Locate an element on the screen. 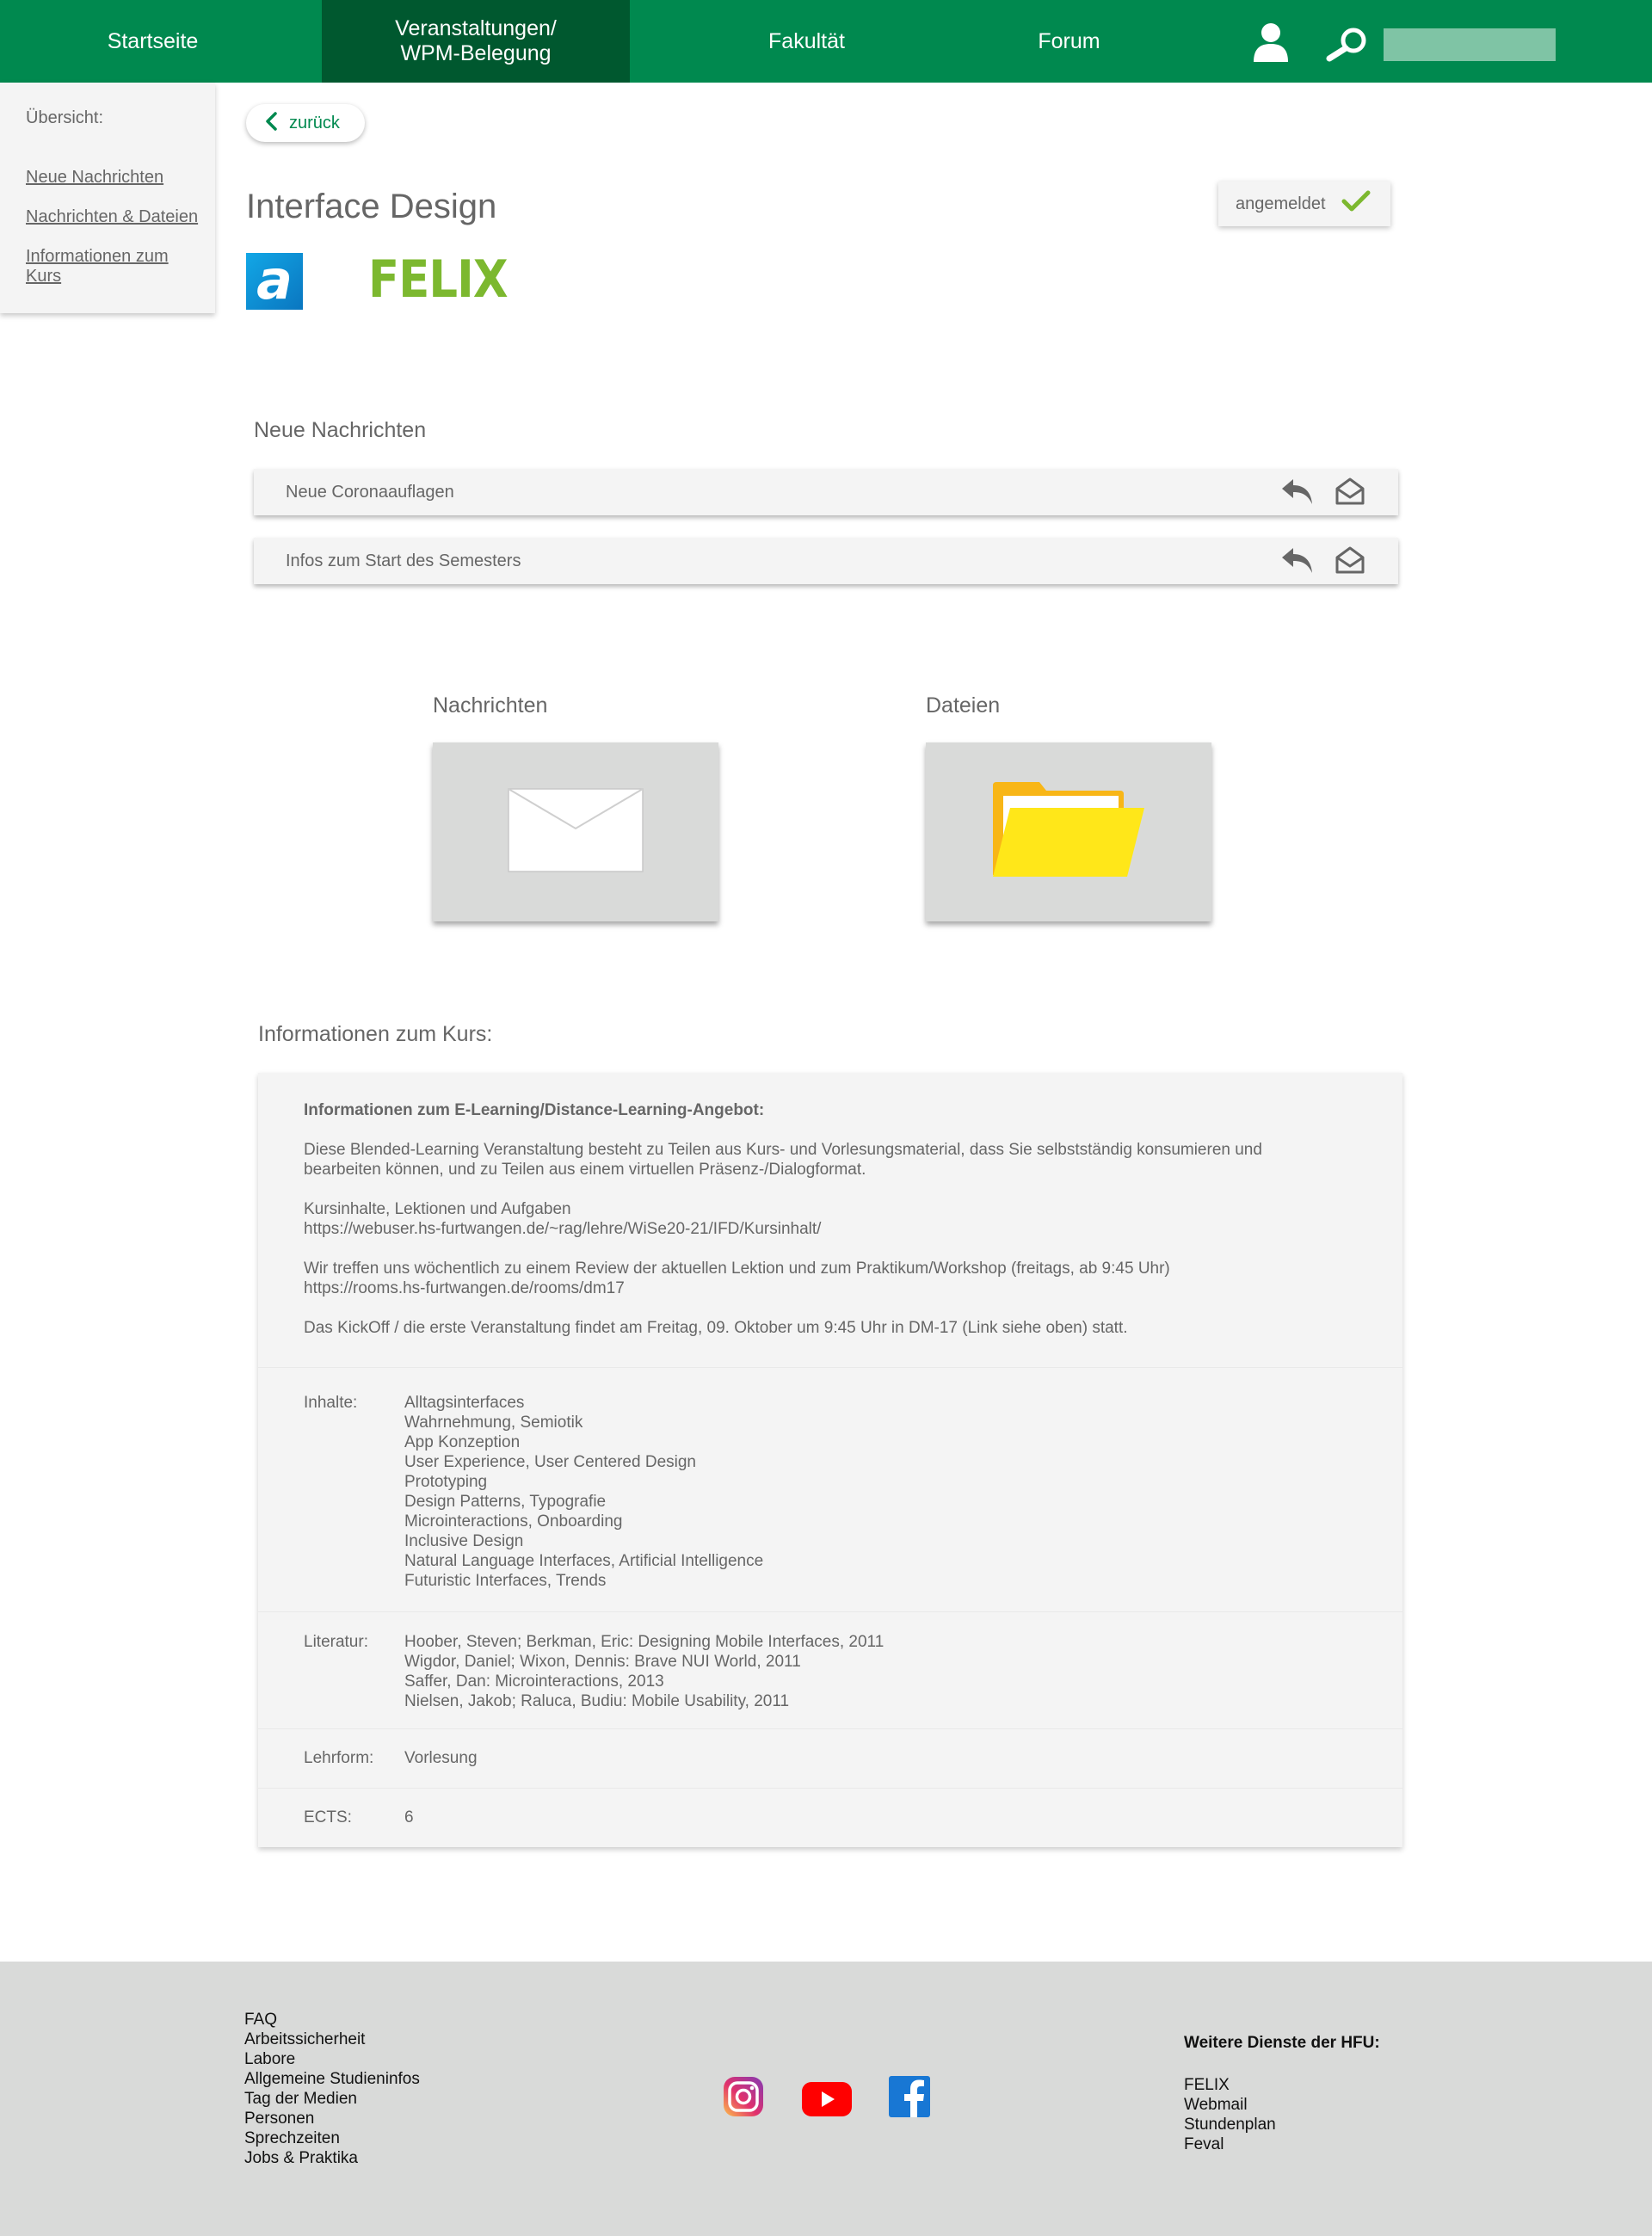 Image resolution: width=1652 pixels, height=2236 pixels. teaching-section: Lehrform: Vorlesung is located at coordinates (830, 1759).